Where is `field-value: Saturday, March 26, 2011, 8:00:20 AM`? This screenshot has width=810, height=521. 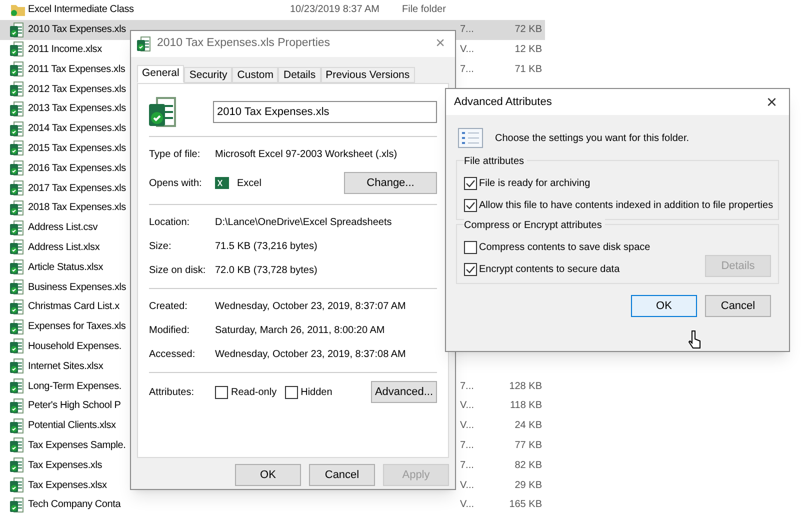 field-value: Saturday, March 26, 2011, 8:00:20 AM is located at coordinates (300, 331).